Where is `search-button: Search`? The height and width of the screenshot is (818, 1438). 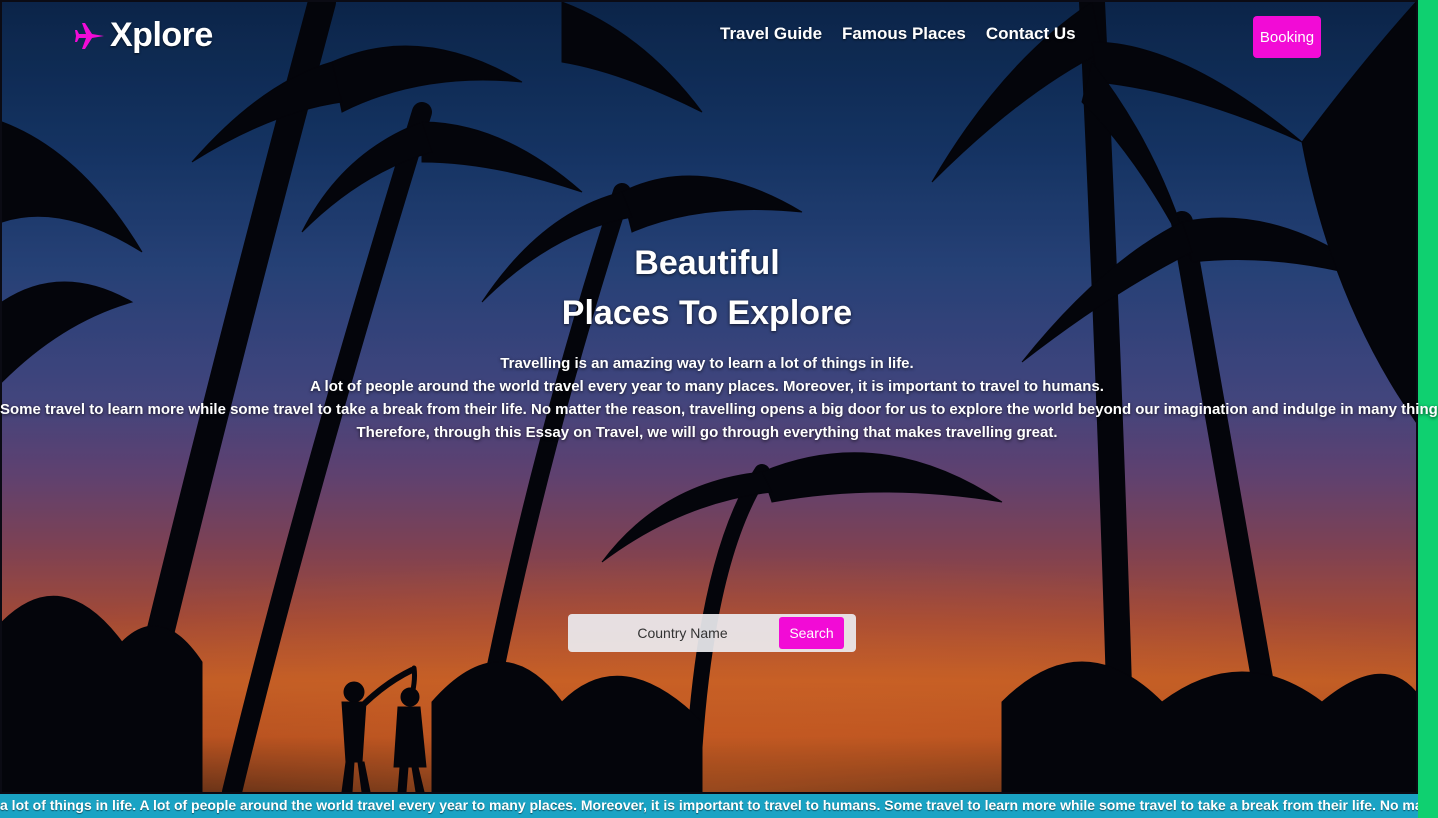 search-button: Search is located at coordinates (811, 633).